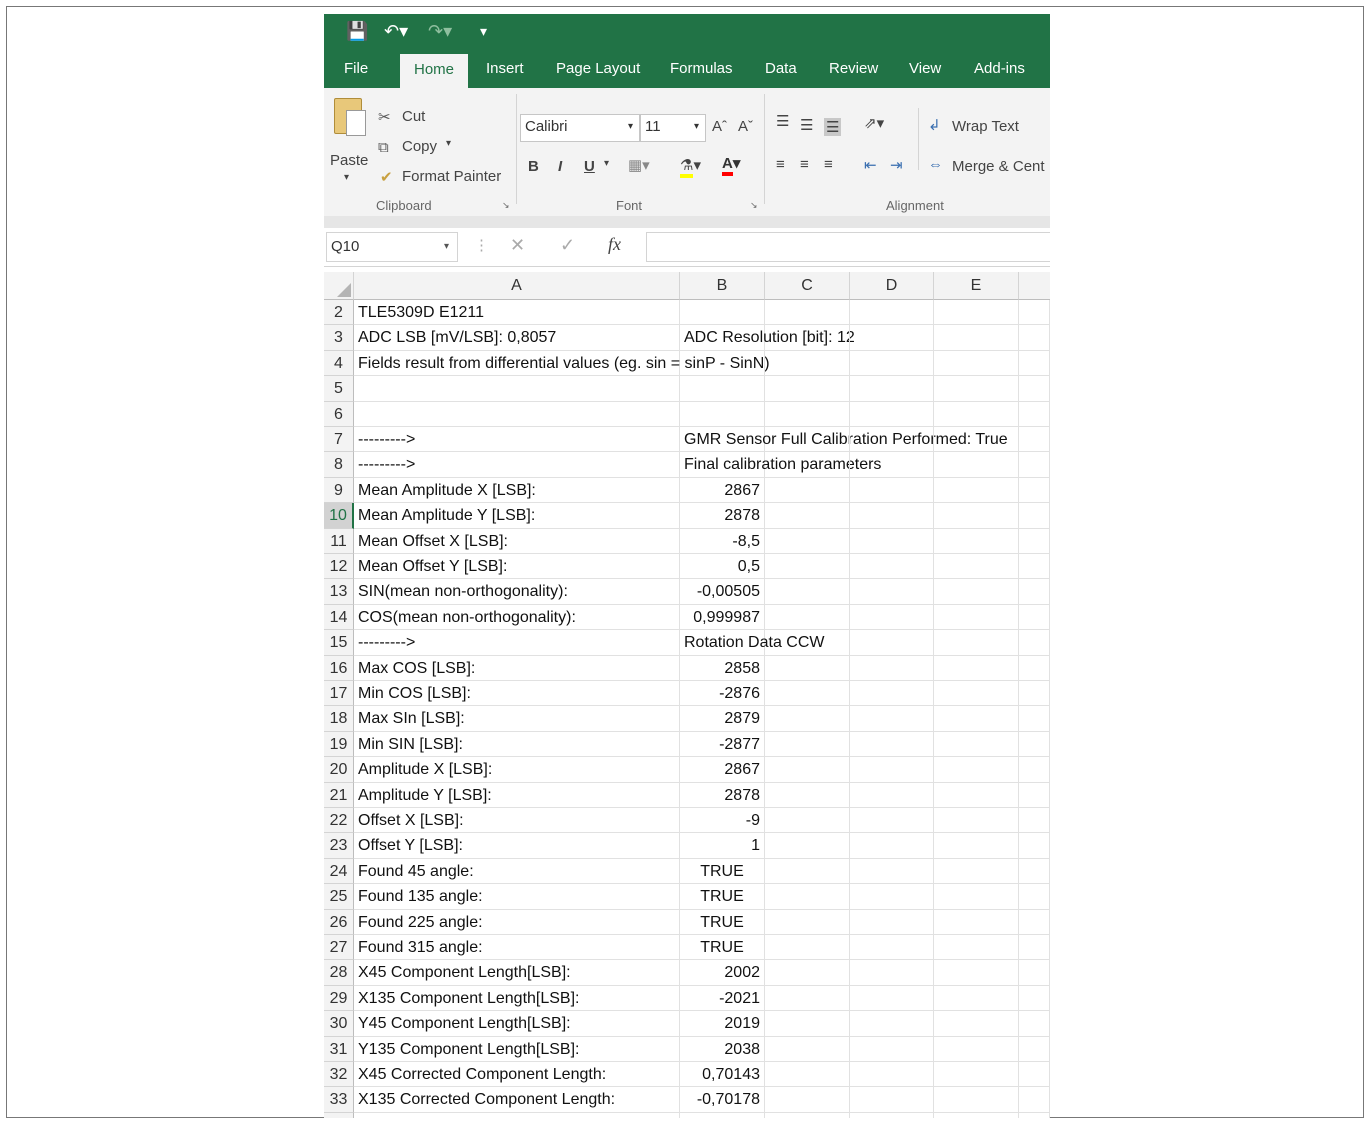 Image resolution: width=1370 pixels, height=1124 pixels. I want to click on cell-a: Mean Amplitude Y [LSB]:, so click(517, 516).